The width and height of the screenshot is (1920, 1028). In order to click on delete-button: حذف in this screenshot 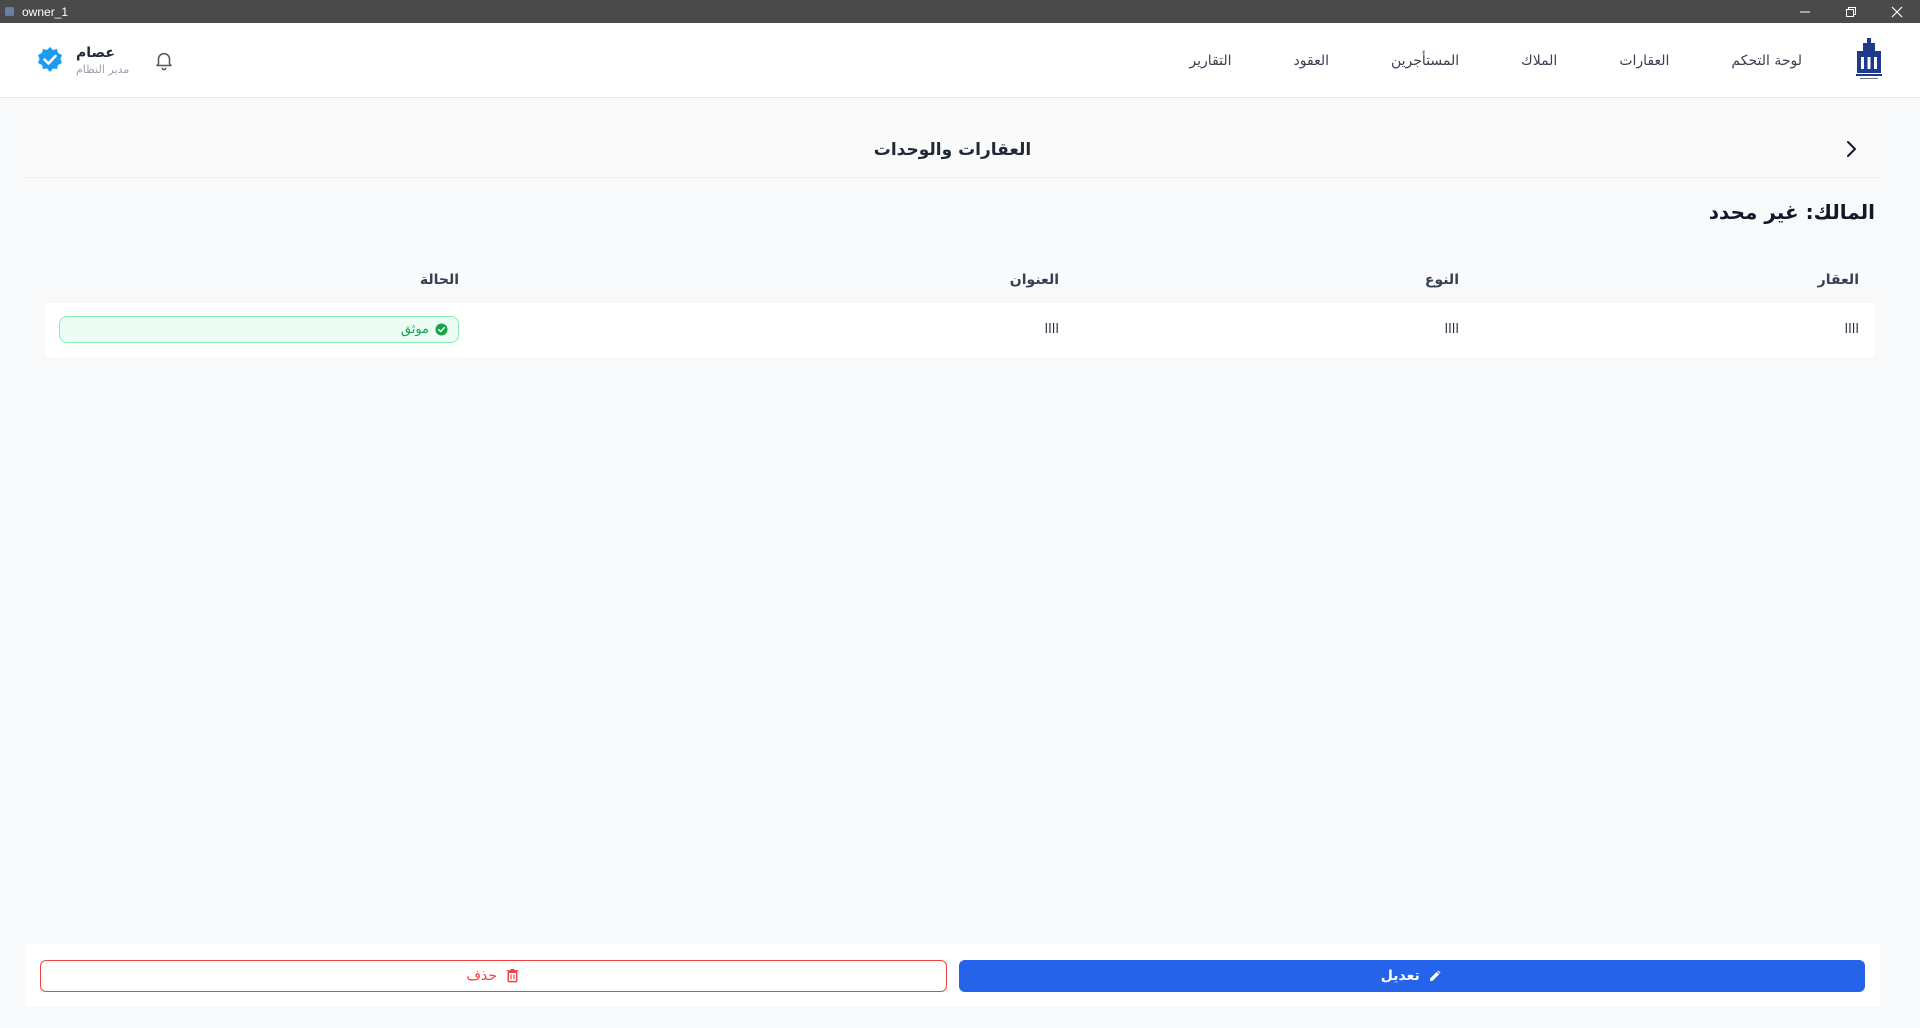, I will do `click(493, 975)`.